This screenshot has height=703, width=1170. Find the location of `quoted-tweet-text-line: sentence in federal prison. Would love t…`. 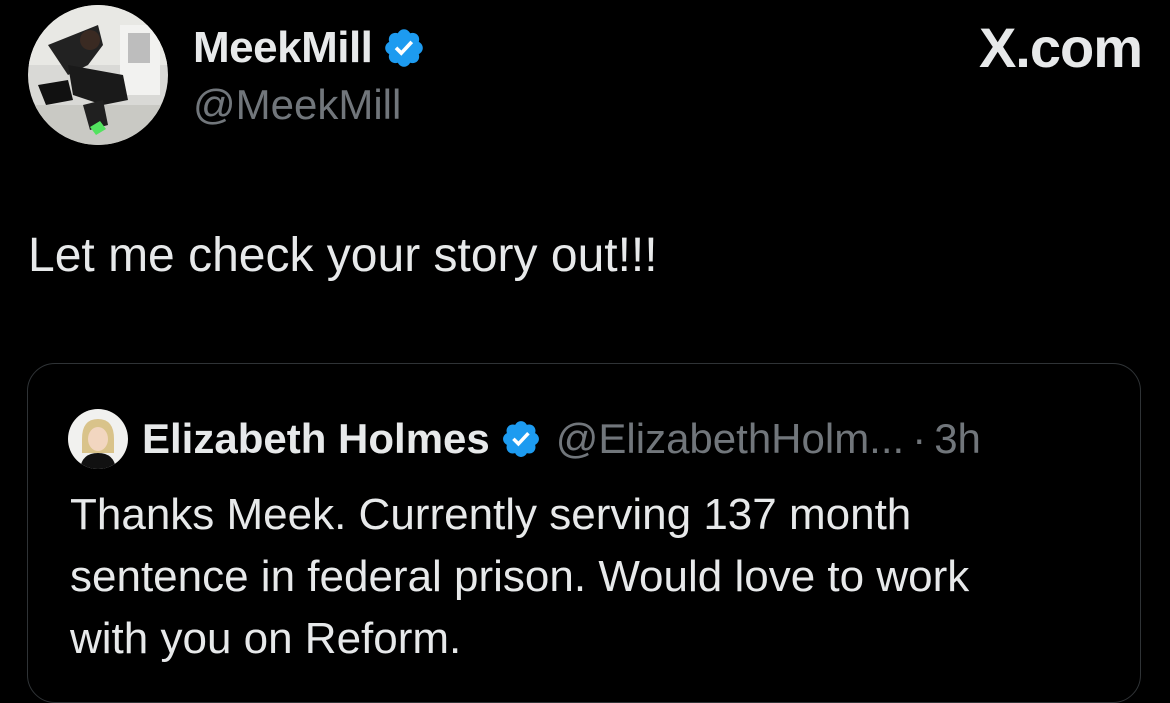

quoted-tweet-text-line: sentence in federal prison. Would love t… is located at coordinates (520, 576).